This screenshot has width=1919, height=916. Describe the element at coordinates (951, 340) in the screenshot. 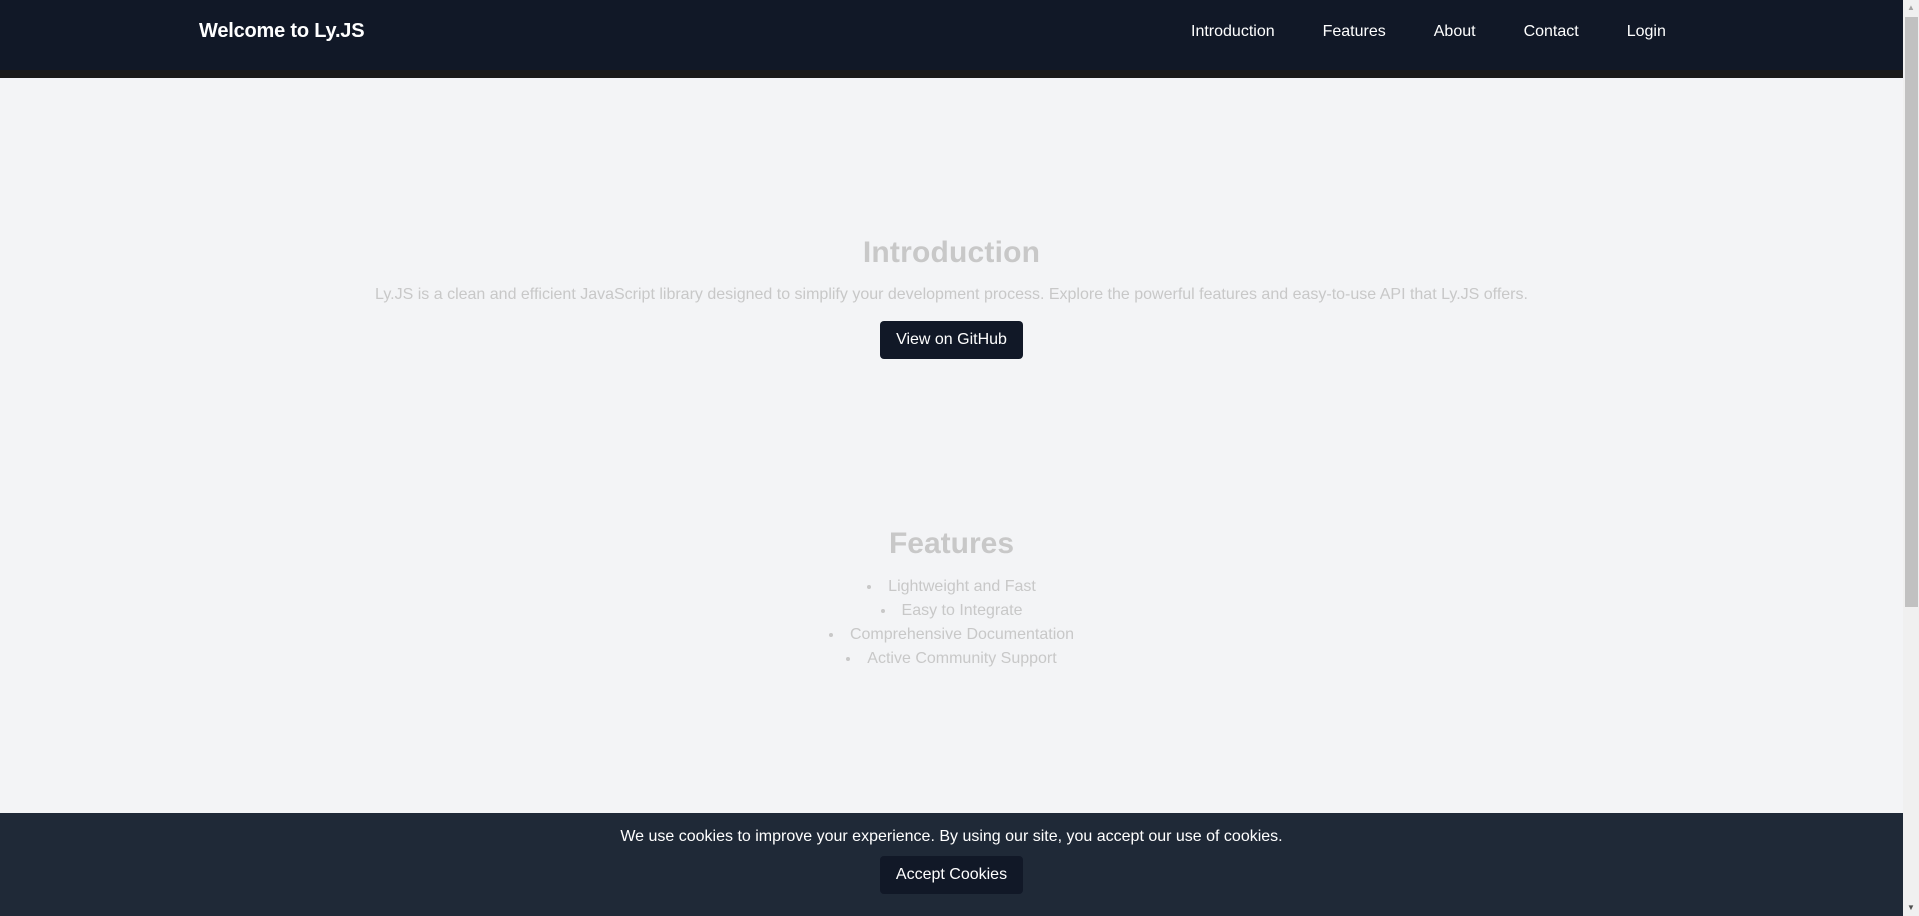

I see `view-on-github-button: View on GitHub` at that location.